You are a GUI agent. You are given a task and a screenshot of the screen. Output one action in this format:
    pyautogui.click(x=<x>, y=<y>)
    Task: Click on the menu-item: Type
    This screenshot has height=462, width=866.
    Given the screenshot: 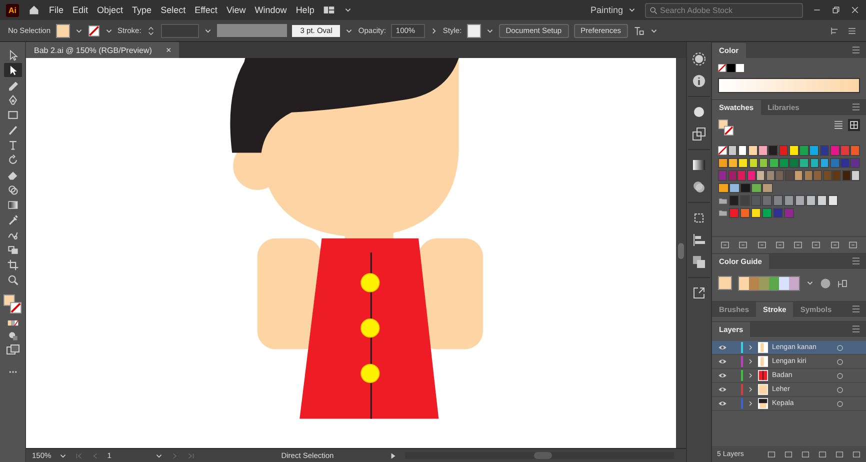 What is the action you would take?
    pyautogui.click(x=142, y=10)
    